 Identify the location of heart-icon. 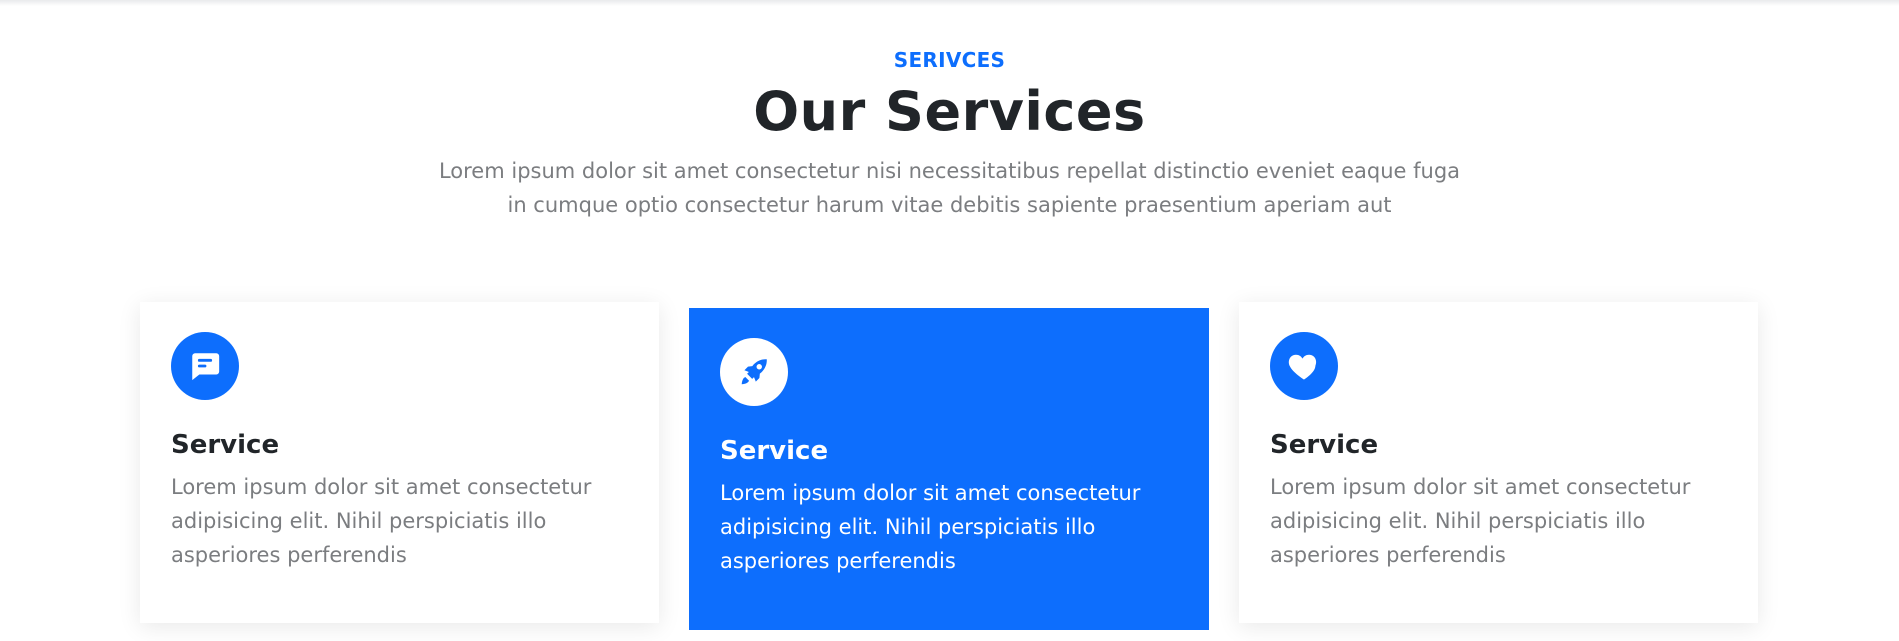
(1304, 366).